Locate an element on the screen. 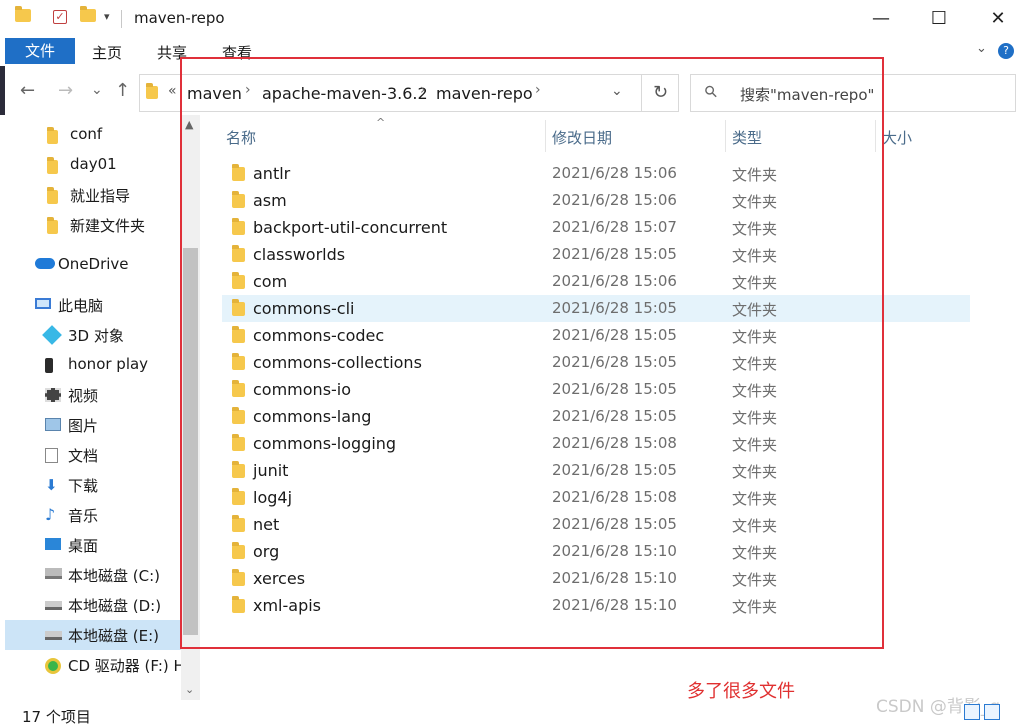  sidebar-item: 文档 is located at coordinates (90, 455).